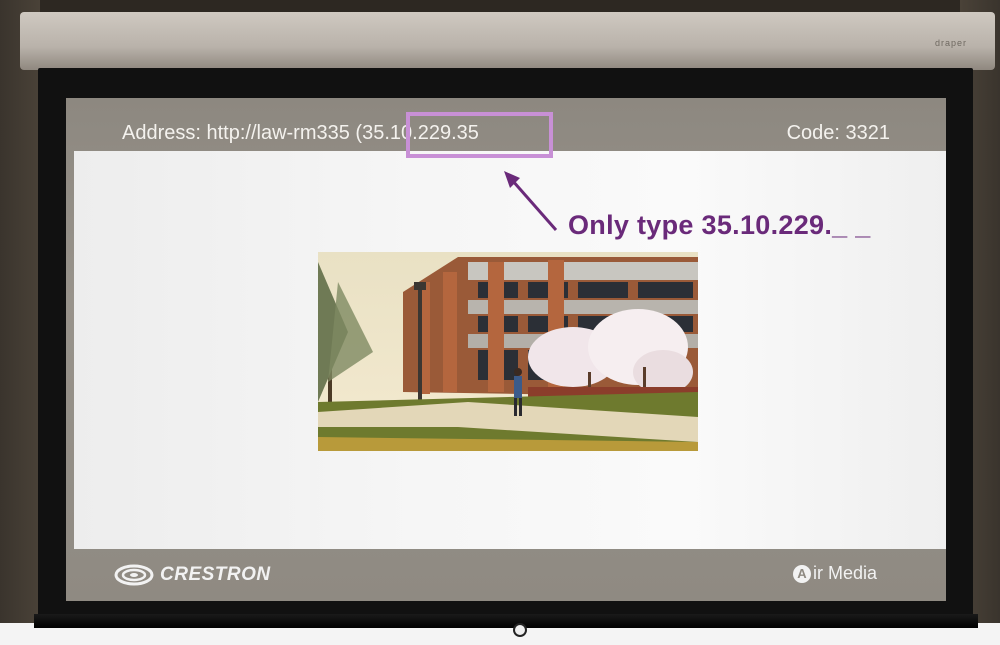 Image resolution: width=1000 pixels, height=645 pixels. I want to click on airmedia-logo: A ir Media, so click(835, 573).